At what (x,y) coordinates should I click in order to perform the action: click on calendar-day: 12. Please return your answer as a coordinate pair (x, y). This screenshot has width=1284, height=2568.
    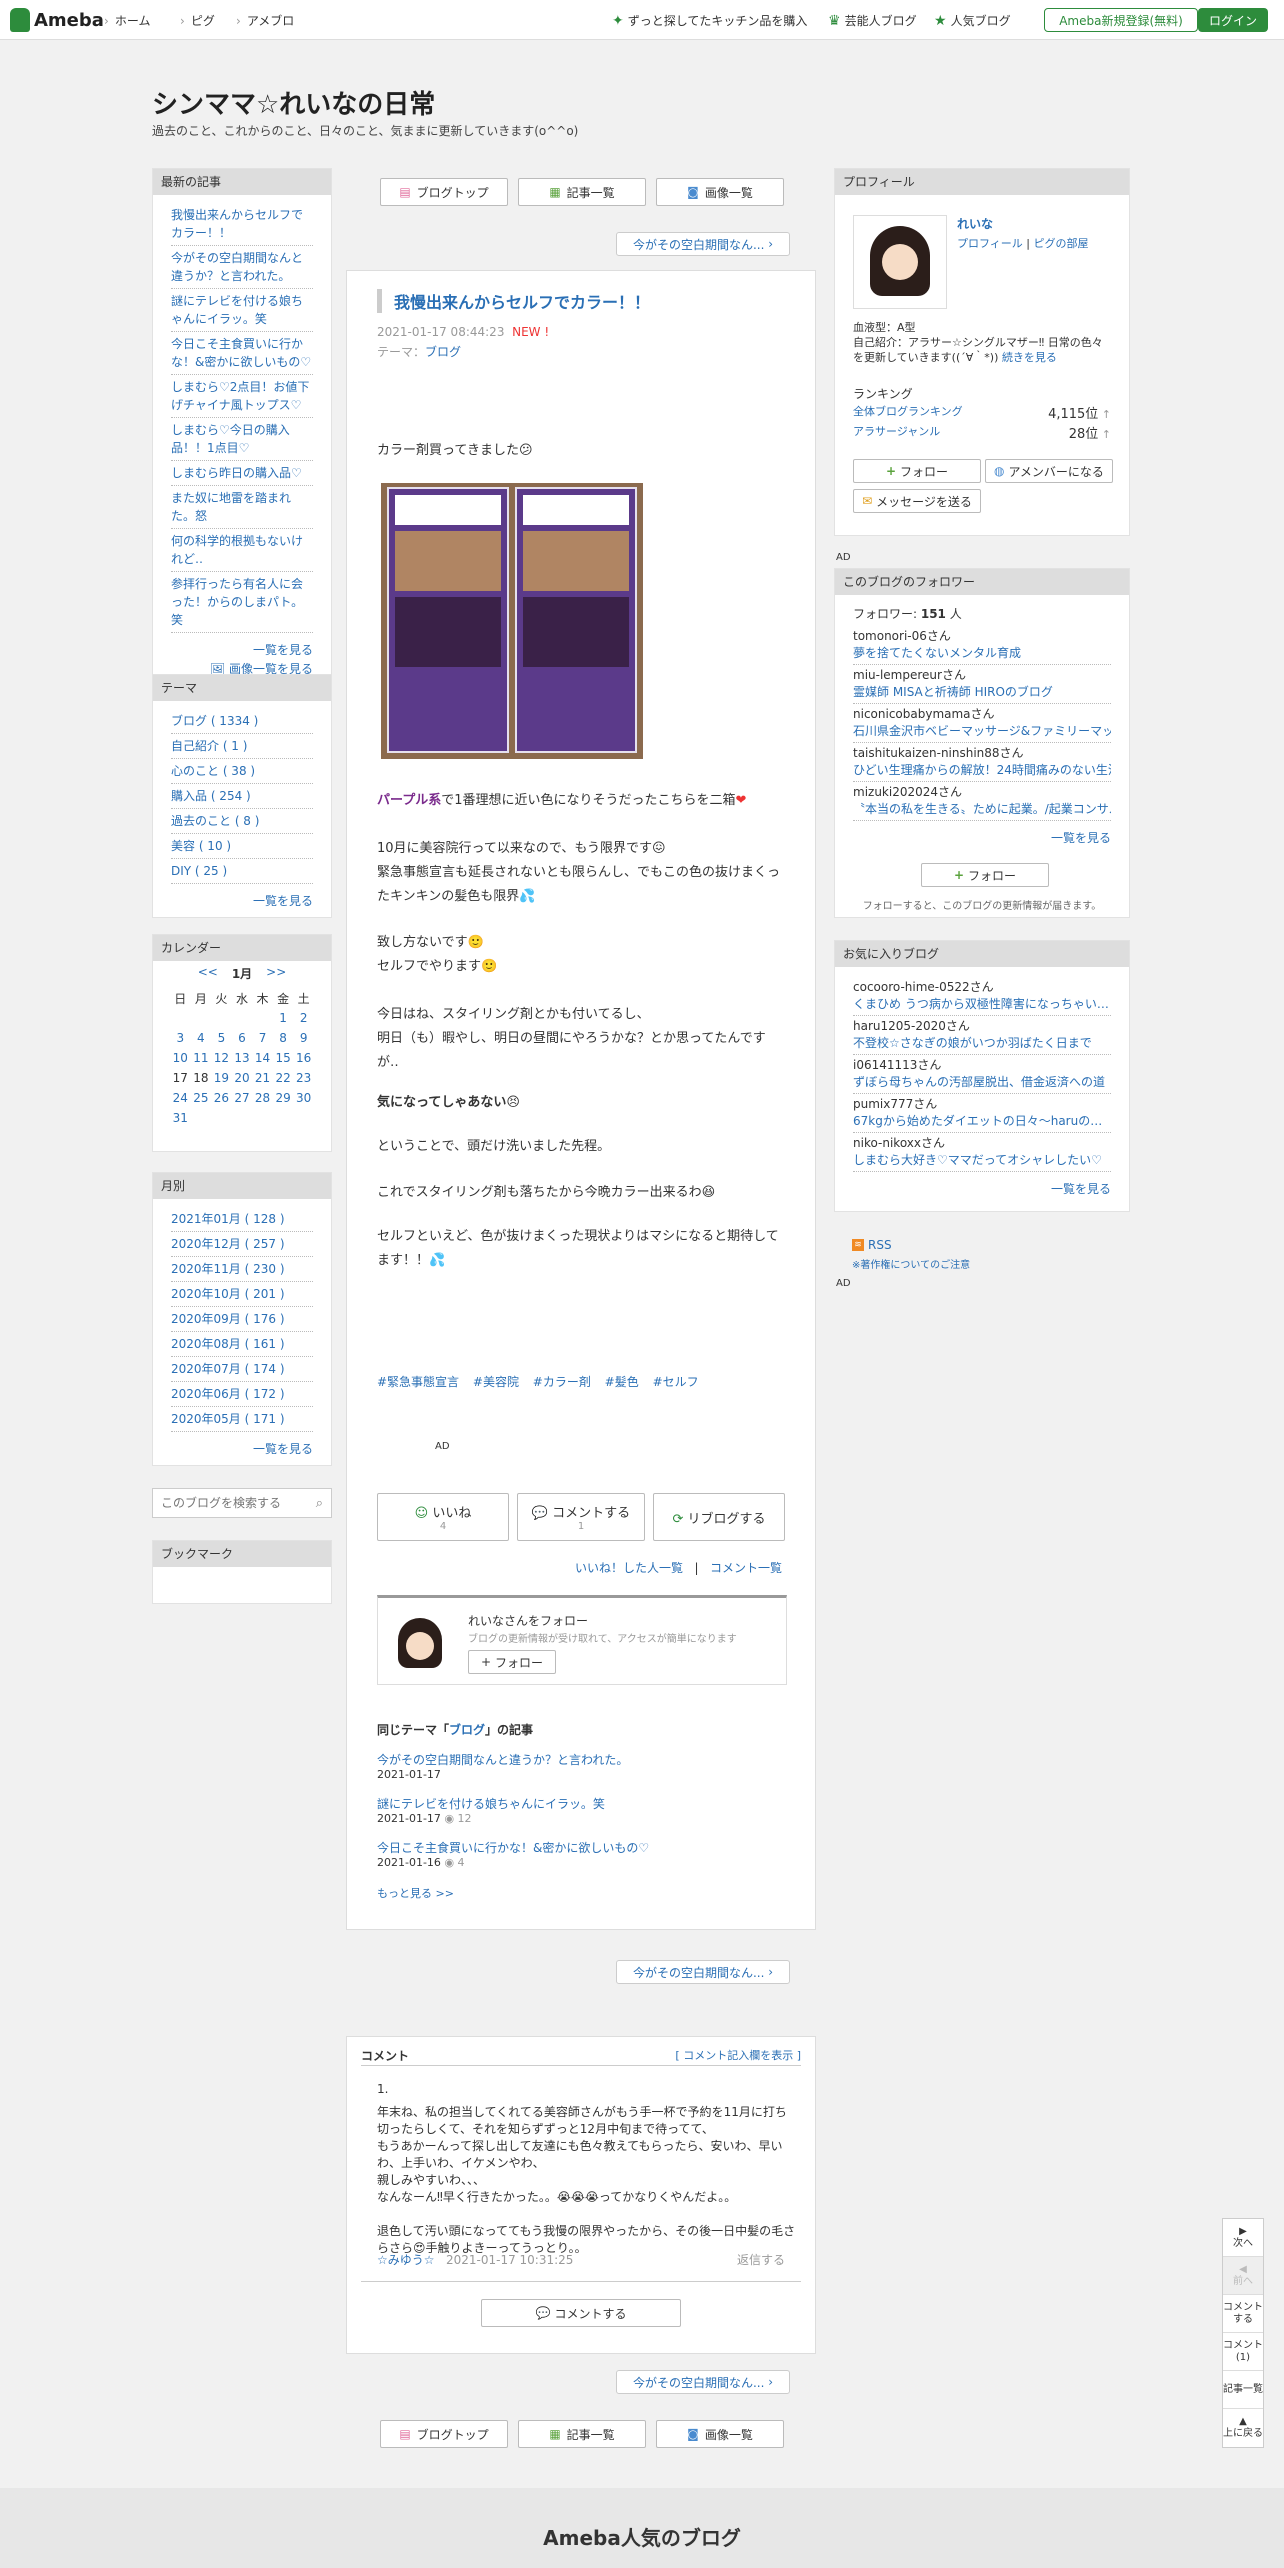
    Looking at the image, I should click on (221, 1058).